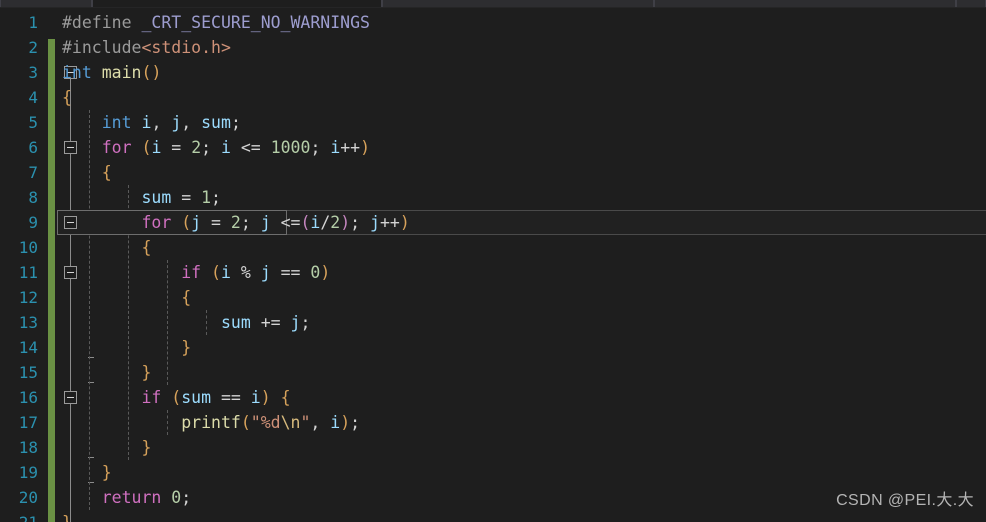 The image size is (986, 522). Describe the element at coordinates (493, 222) in the screenshot. I see `editor-line: 9 for (j = 2; j <=(i/2); j++)` at that location.